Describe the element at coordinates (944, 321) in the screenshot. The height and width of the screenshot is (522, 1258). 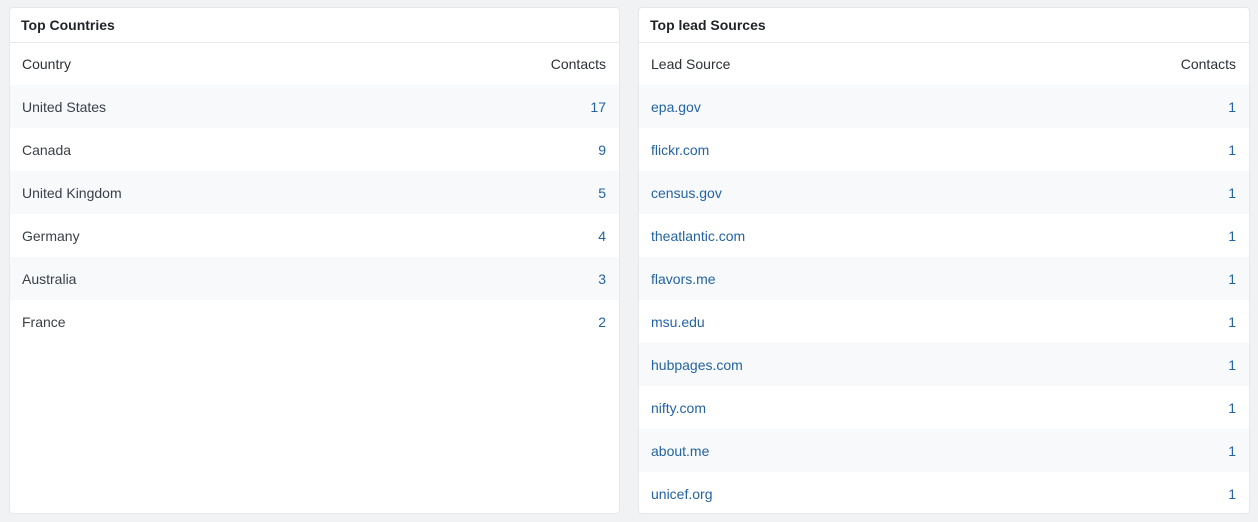
I see `table-row: msu.edu 1` at that location.